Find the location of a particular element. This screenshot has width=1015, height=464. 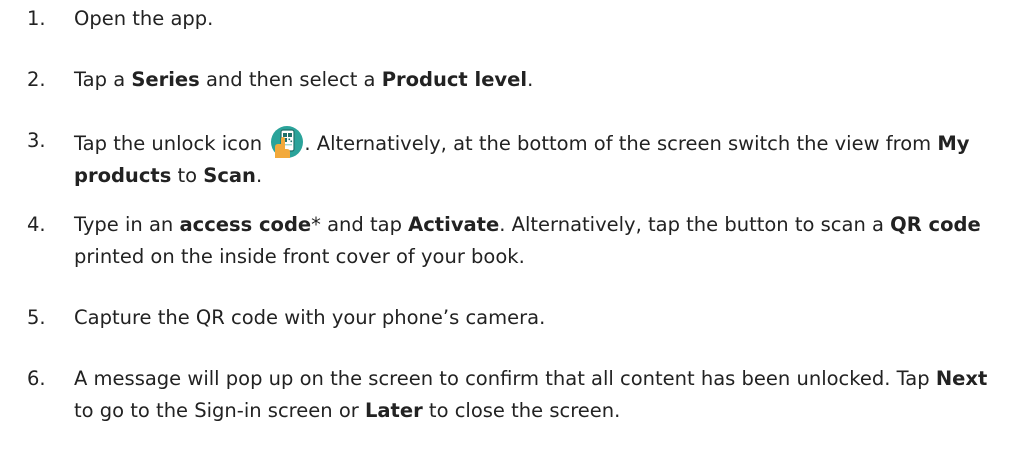

step-number: 3. is located at coordinates (36, 140).